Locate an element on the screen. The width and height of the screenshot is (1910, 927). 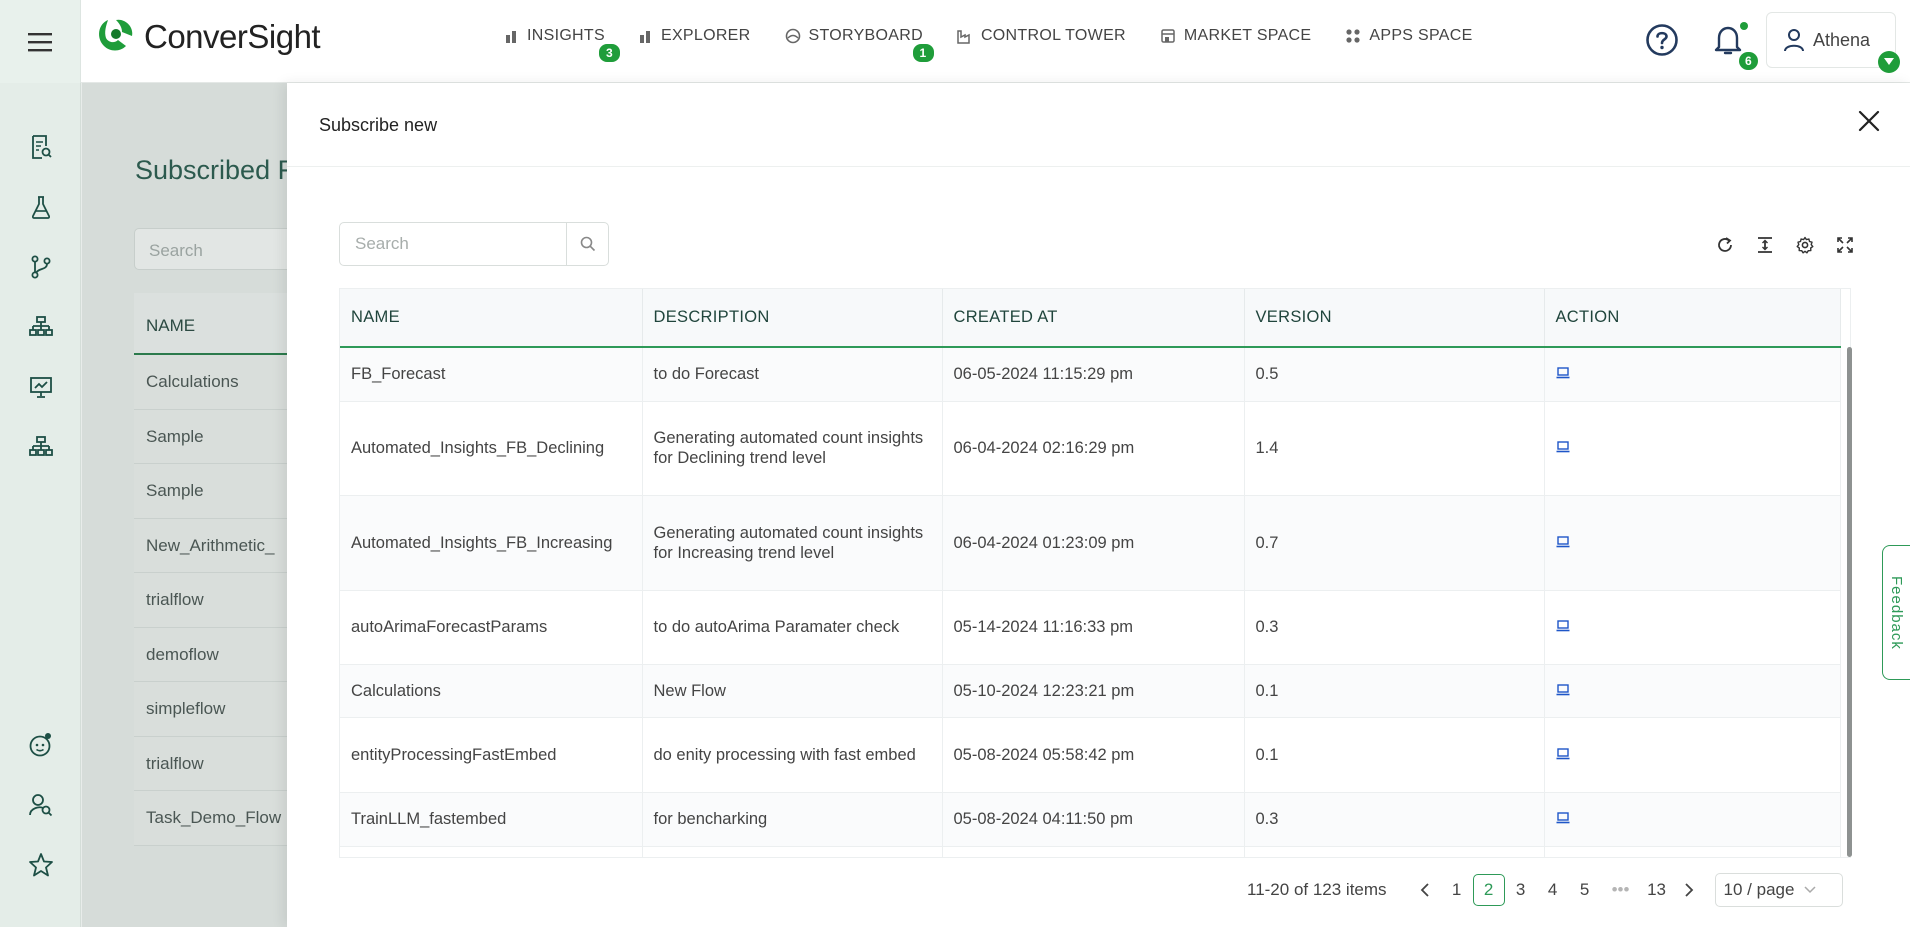
prev-page-button is located at coordinates (1425, 890).